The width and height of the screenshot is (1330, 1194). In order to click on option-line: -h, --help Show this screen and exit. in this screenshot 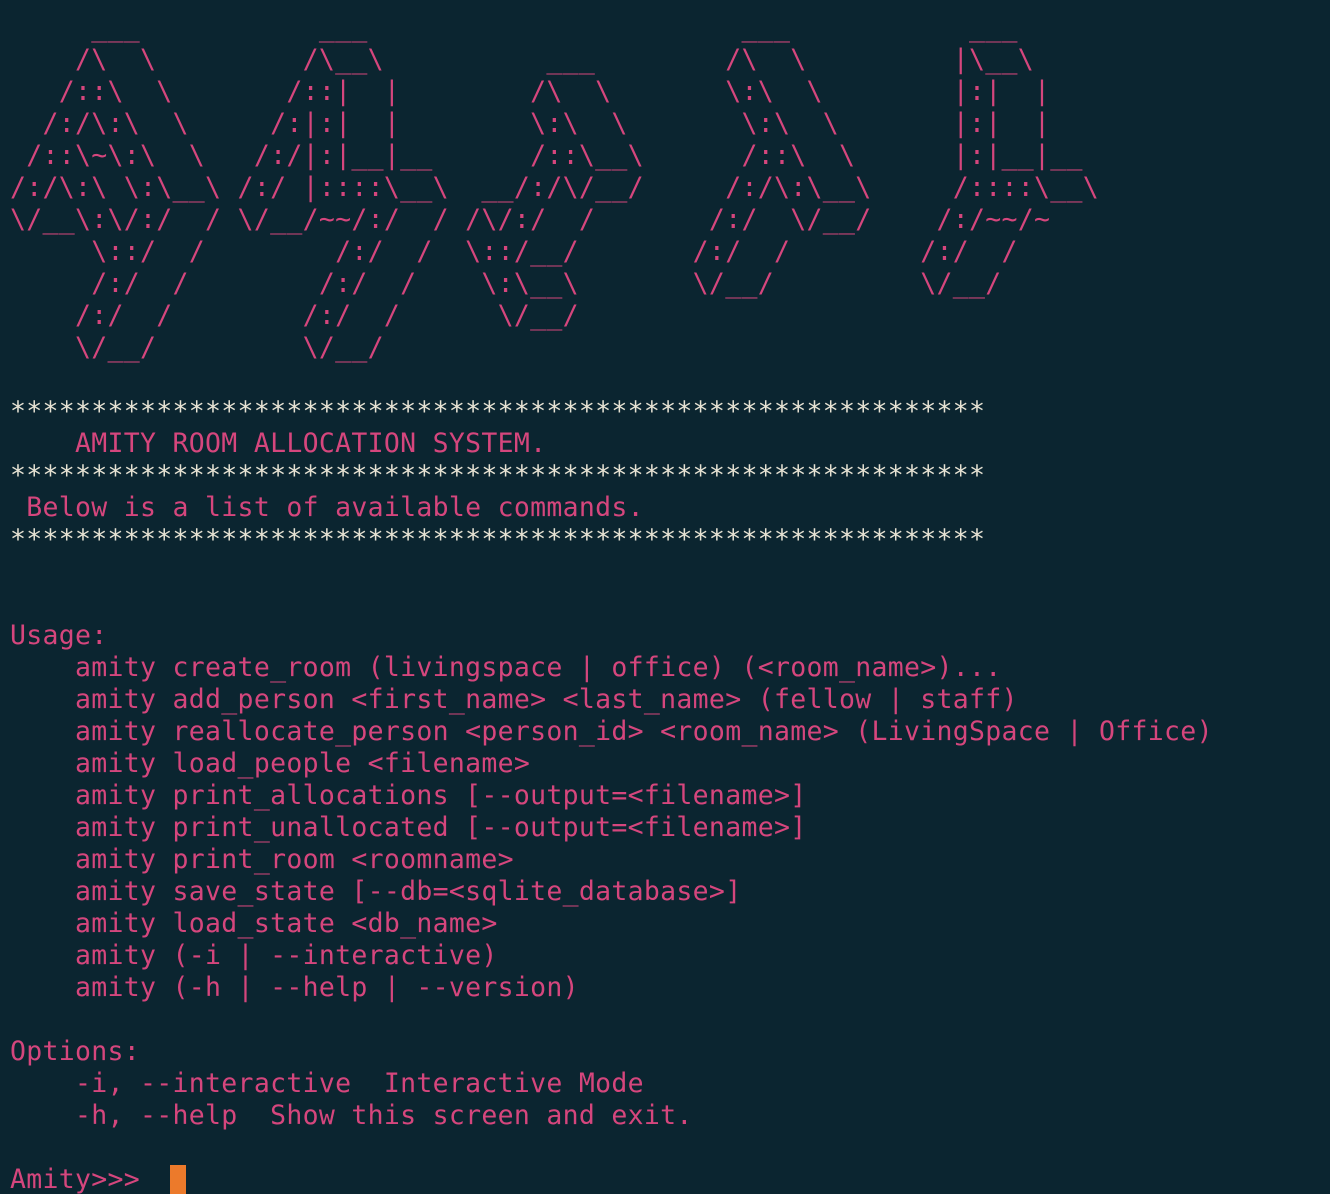, I will do `click(351, 1115)`.